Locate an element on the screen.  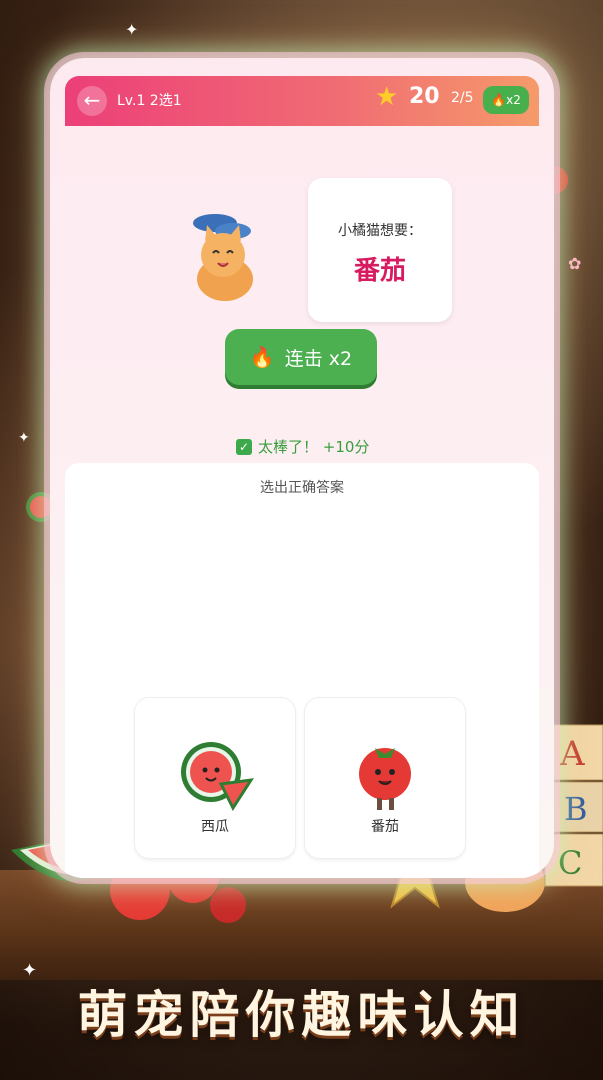
target-word: 番茄 is located at coordinates (379, 271).